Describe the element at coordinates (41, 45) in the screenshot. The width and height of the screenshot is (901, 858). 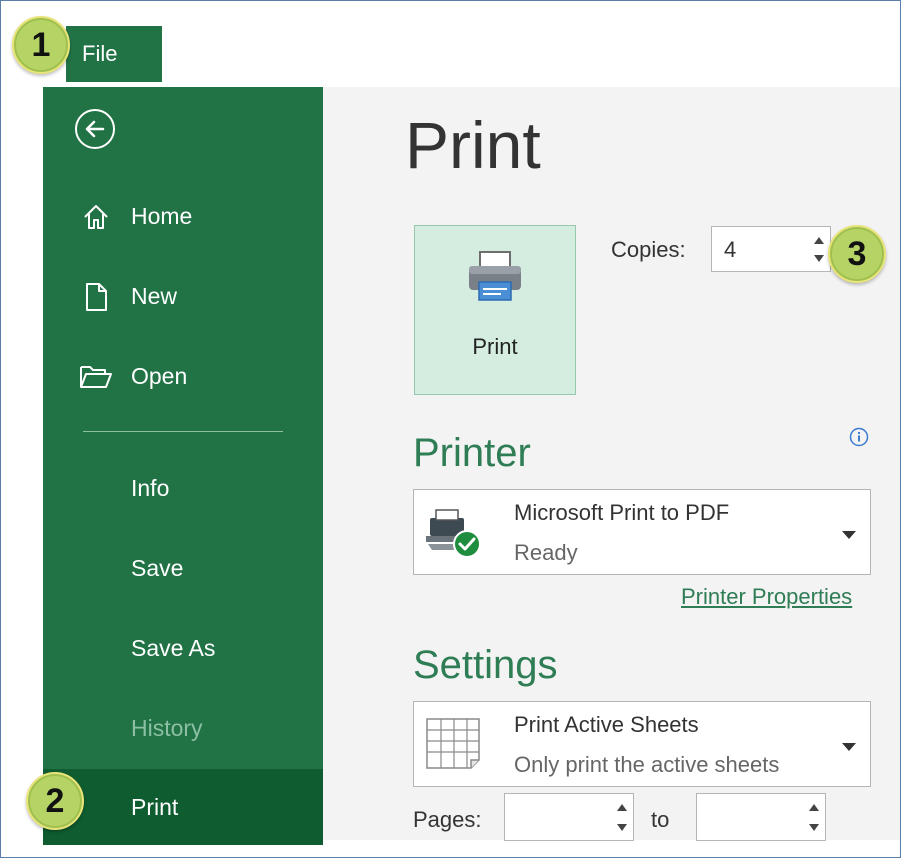
I see `step-badge-1: 1` at that location.